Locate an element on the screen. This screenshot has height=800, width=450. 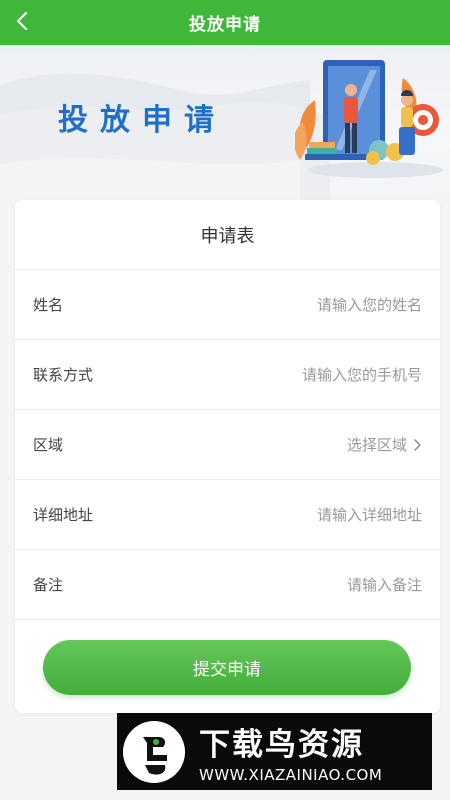
address-input is located at coordinates (302, 514).